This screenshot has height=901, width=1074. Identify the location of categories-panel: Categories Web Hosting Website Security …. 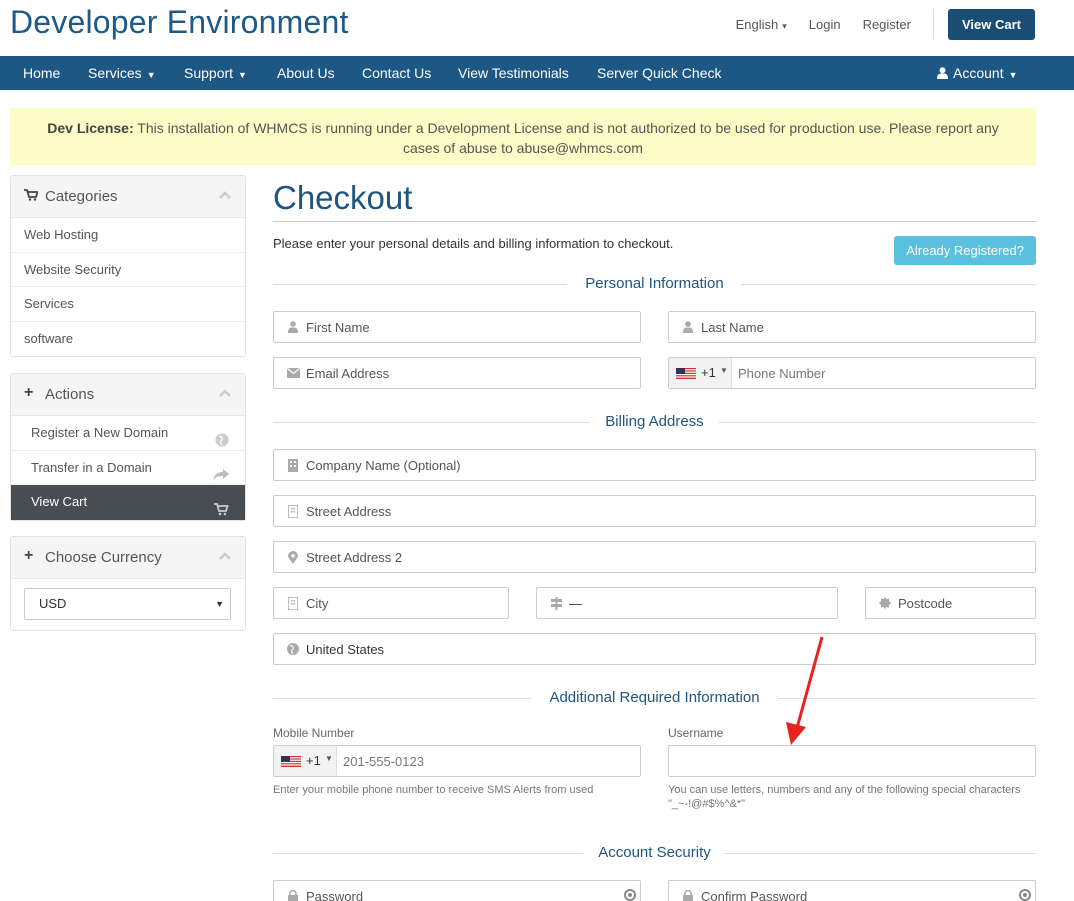
(128, 266).